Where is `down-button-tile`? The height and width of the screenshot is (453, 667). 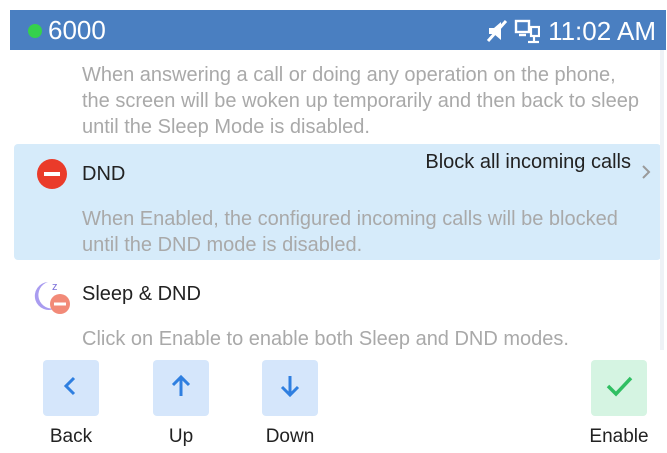
down-button-tile is located at coordinates (290, 388).